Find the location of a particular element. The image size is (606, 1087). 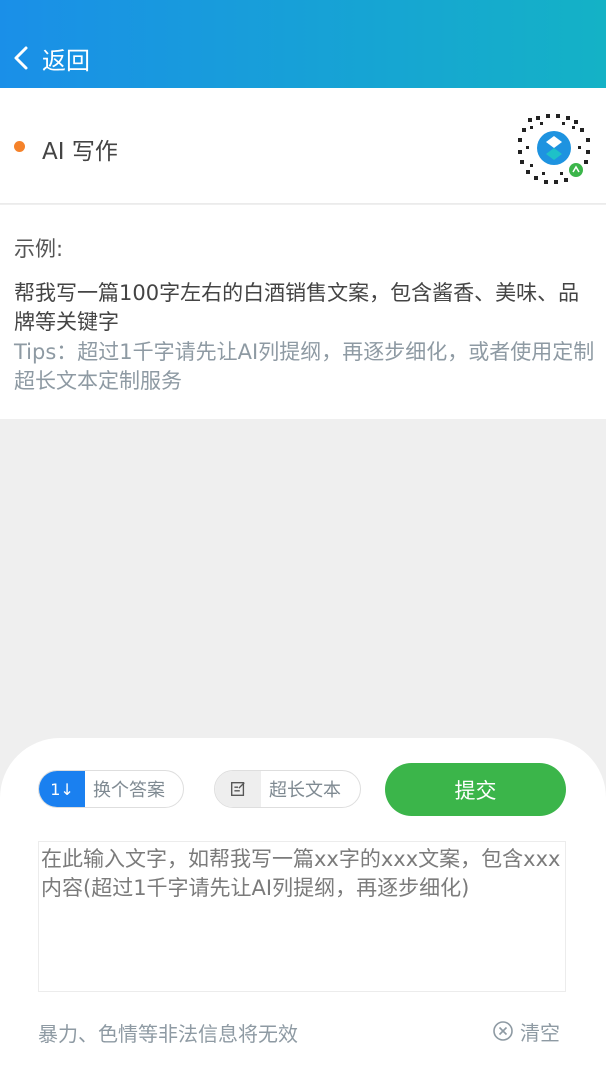

content-warning: 暴力、色情等非法信息将无效 is located at coordinates (168, 1034).